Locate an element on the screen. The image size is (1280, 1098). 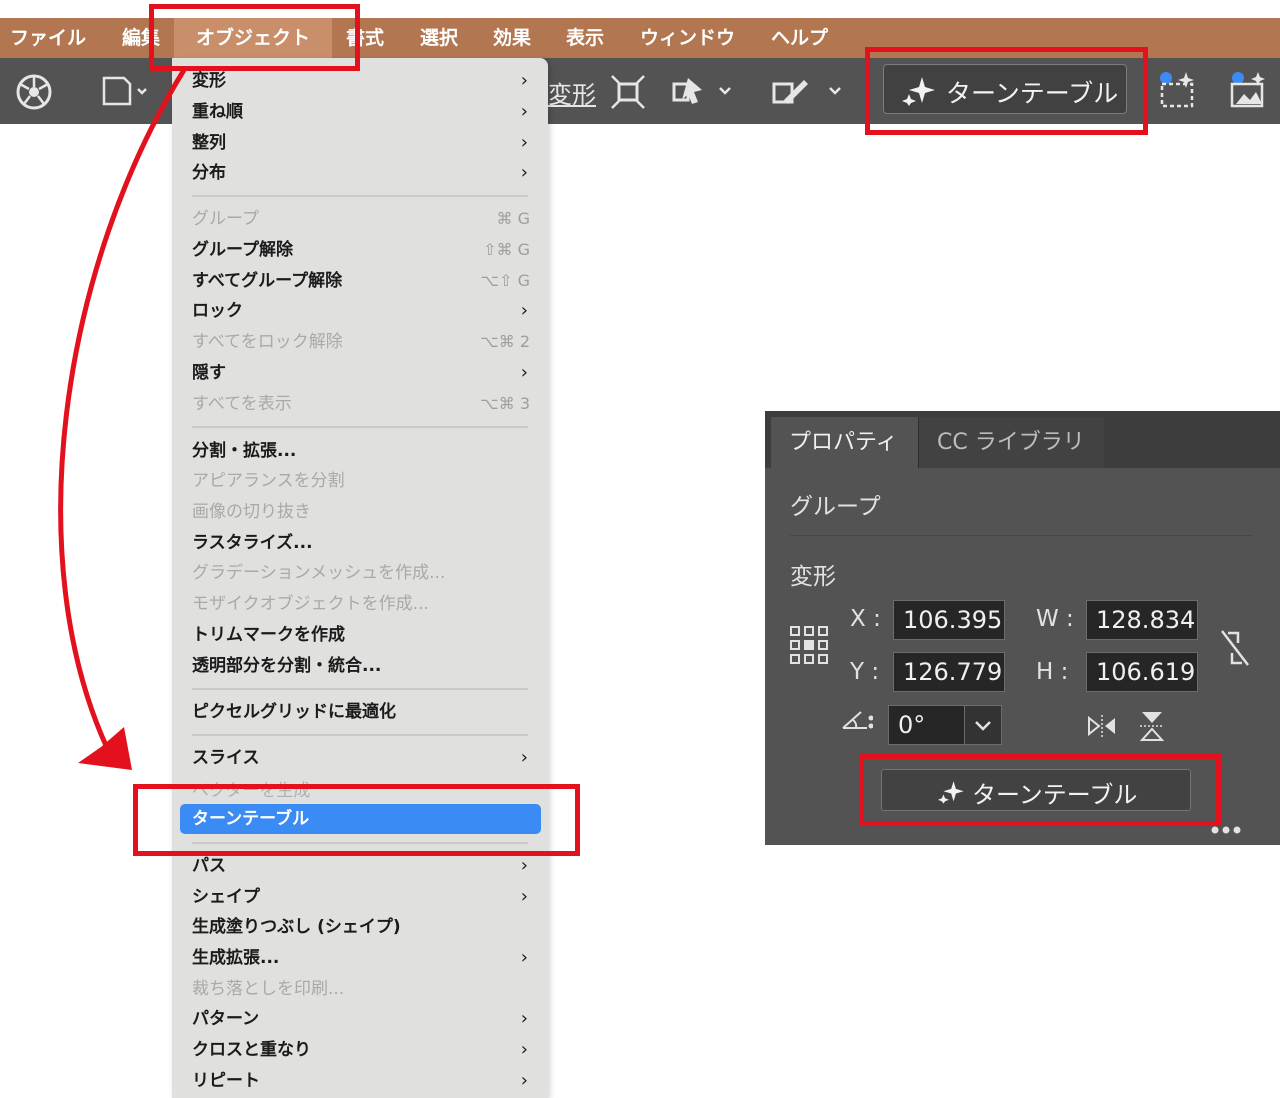
highlight-box-object-menu is located at coordinates (254, 37).